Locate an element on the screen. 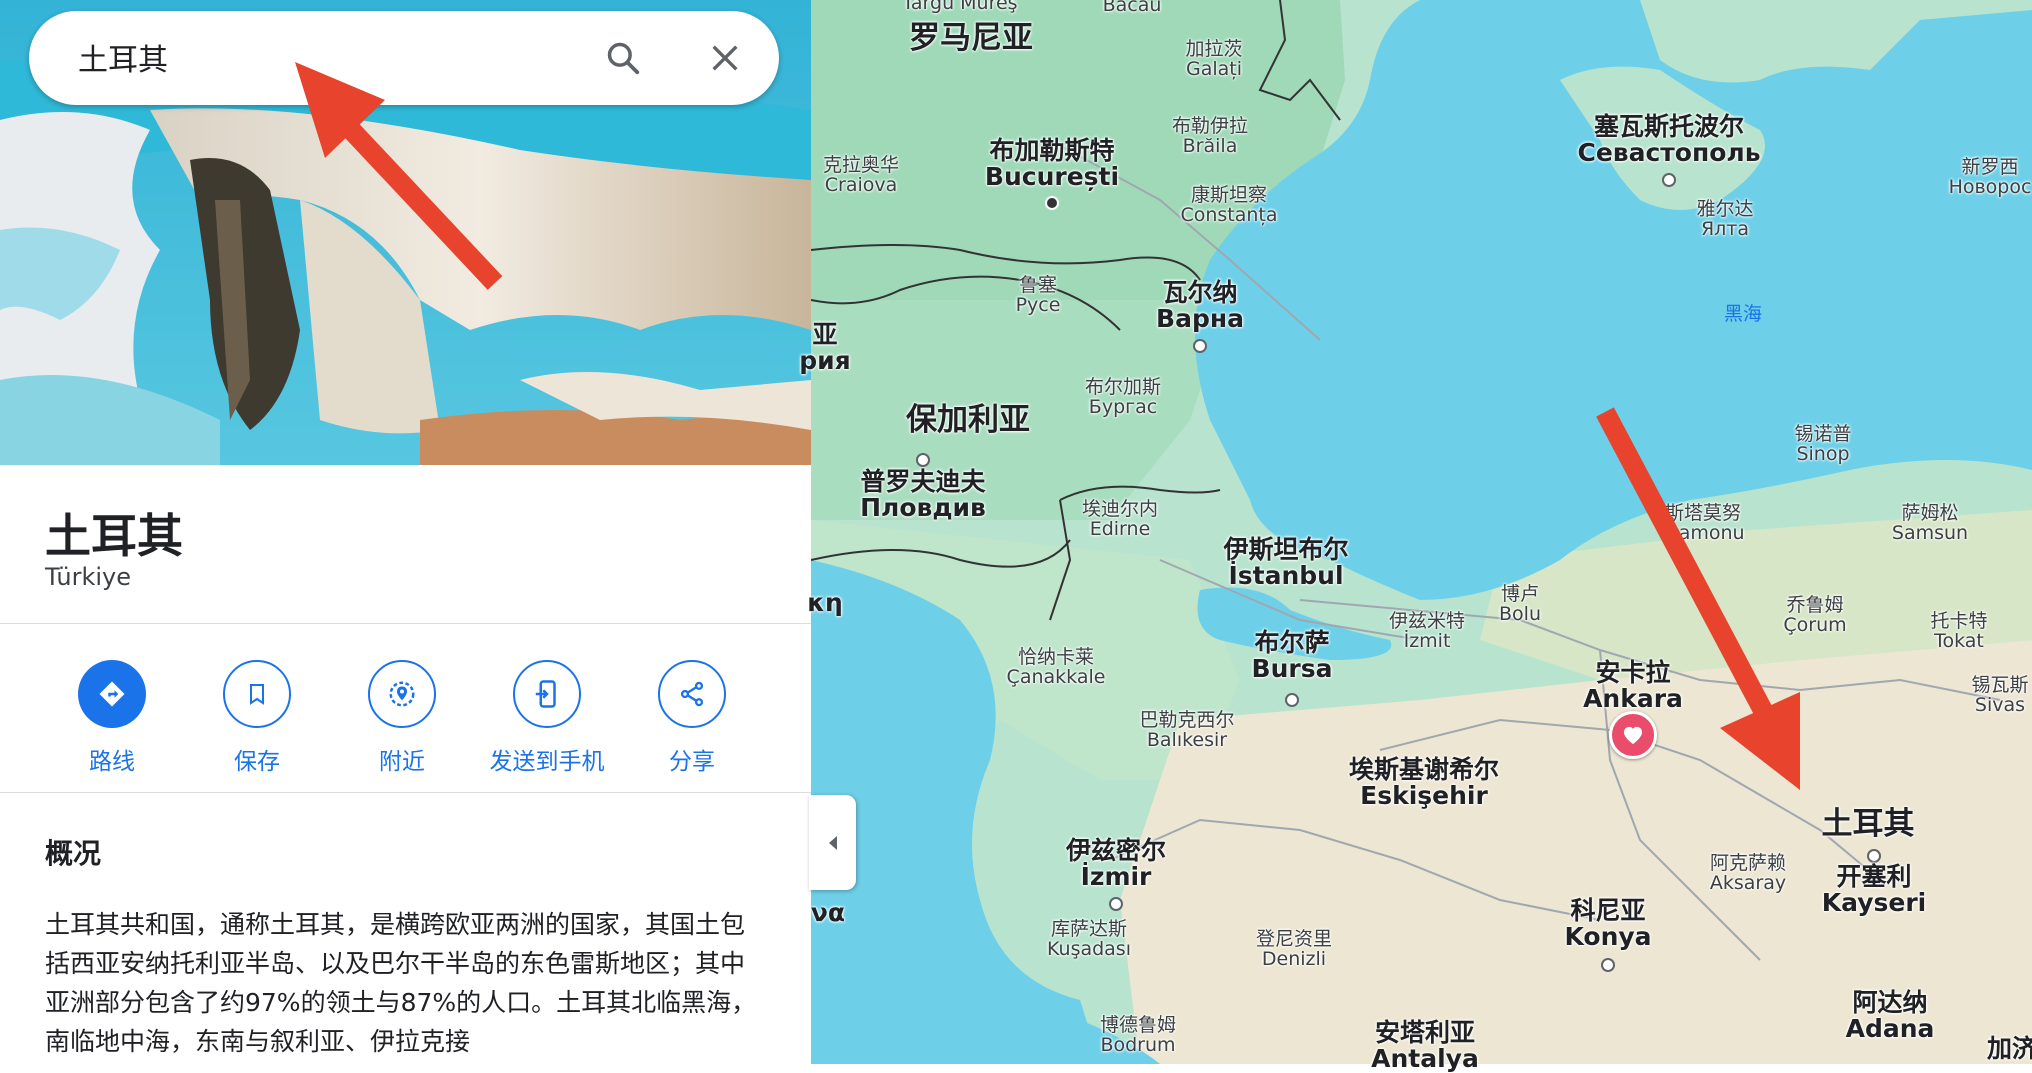 This screenshot has width=2032, height=1073. map-label: 巴勒克西尔 Balıkesir is located at coordinates (1187, 730).